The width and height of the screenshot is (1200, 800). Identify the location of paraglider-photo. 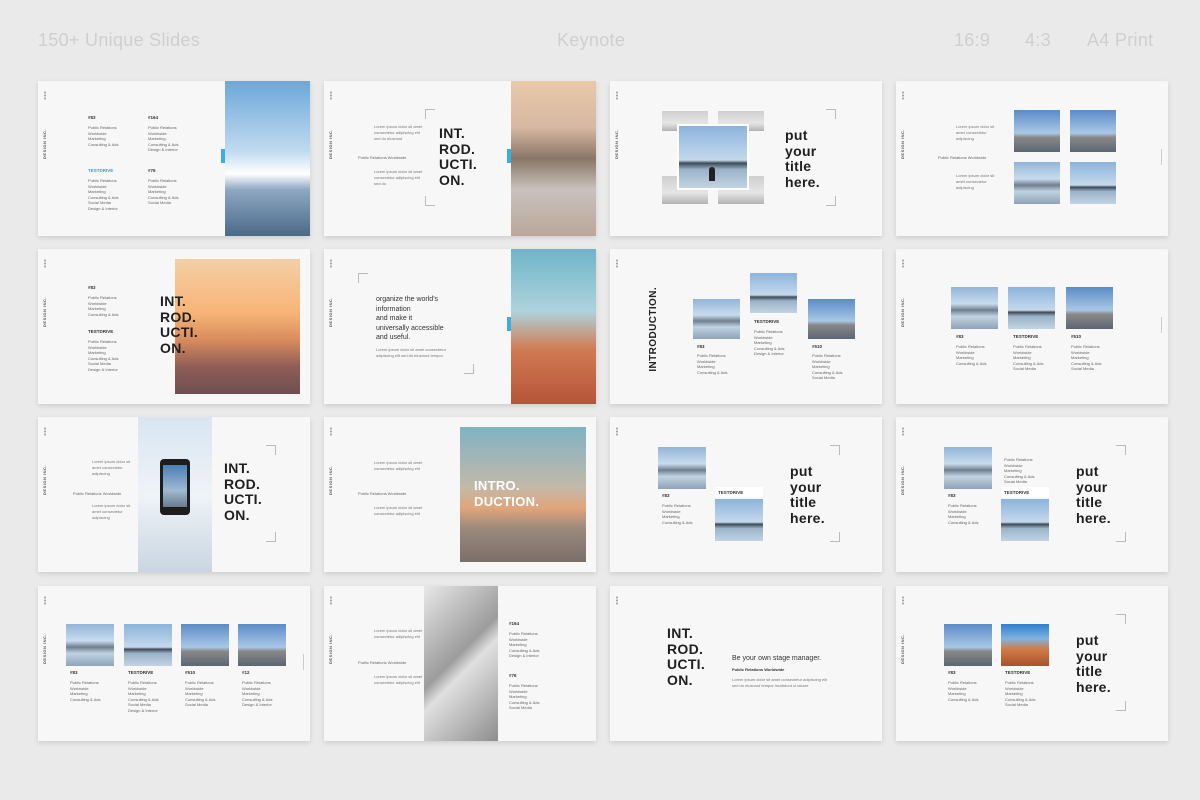
(267, 158).